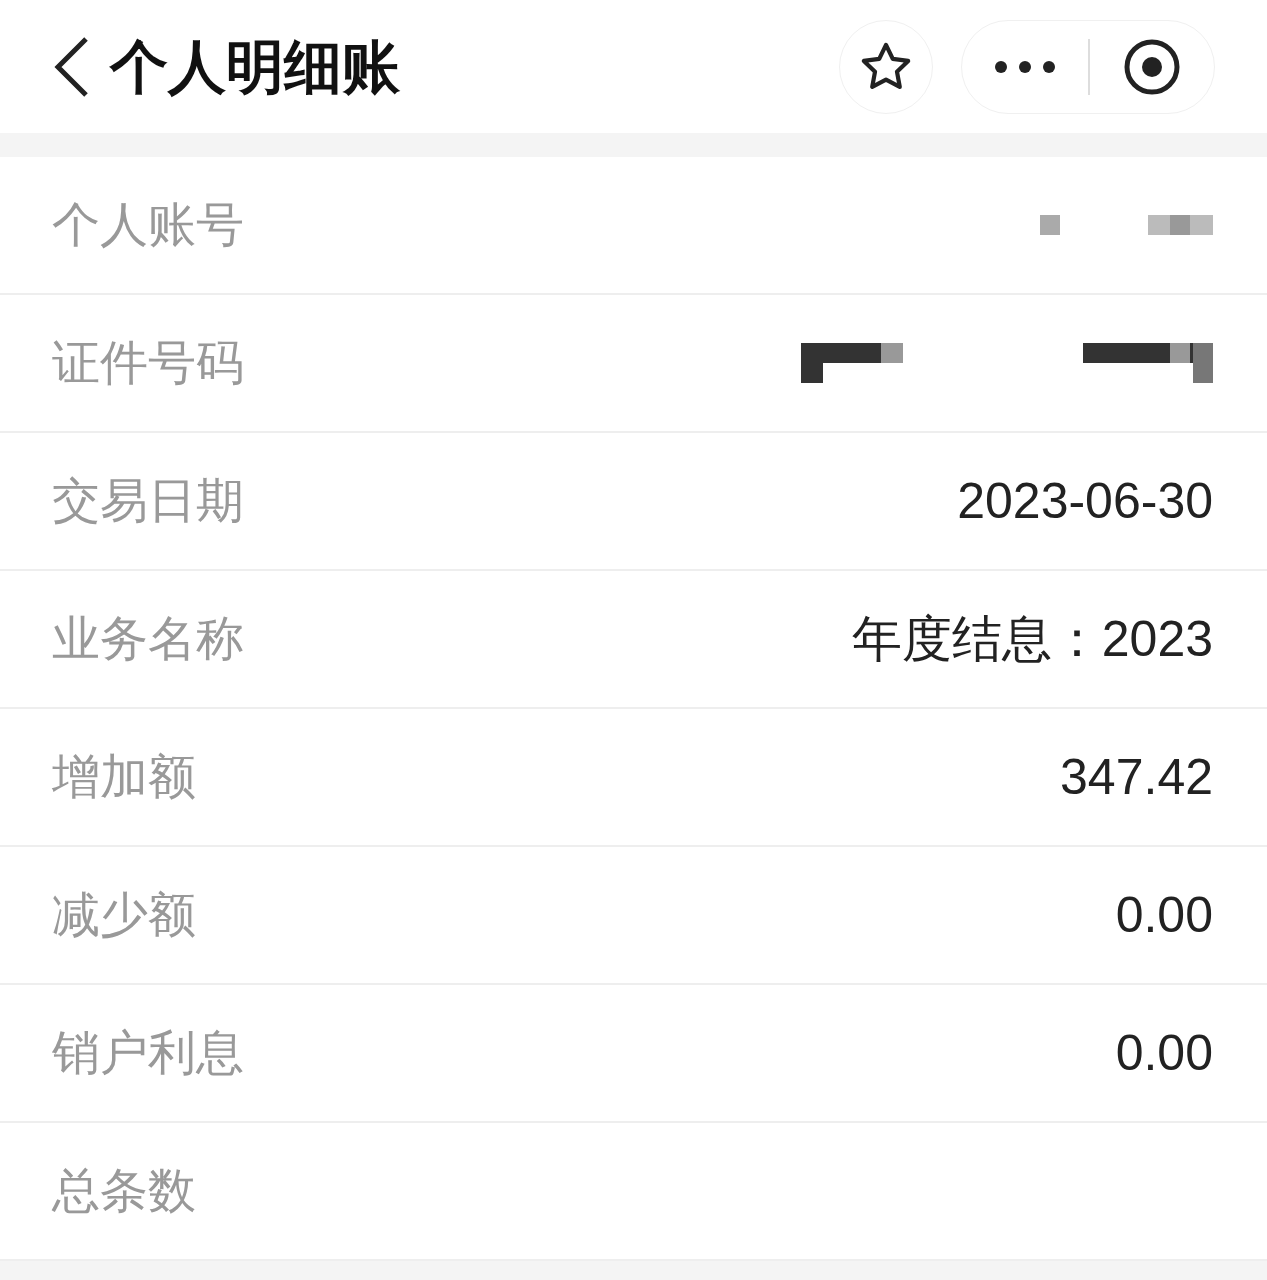  Describe the element at coordinates (148, 639) in the screenshot. I see `field-label: 业务名称` at that location.